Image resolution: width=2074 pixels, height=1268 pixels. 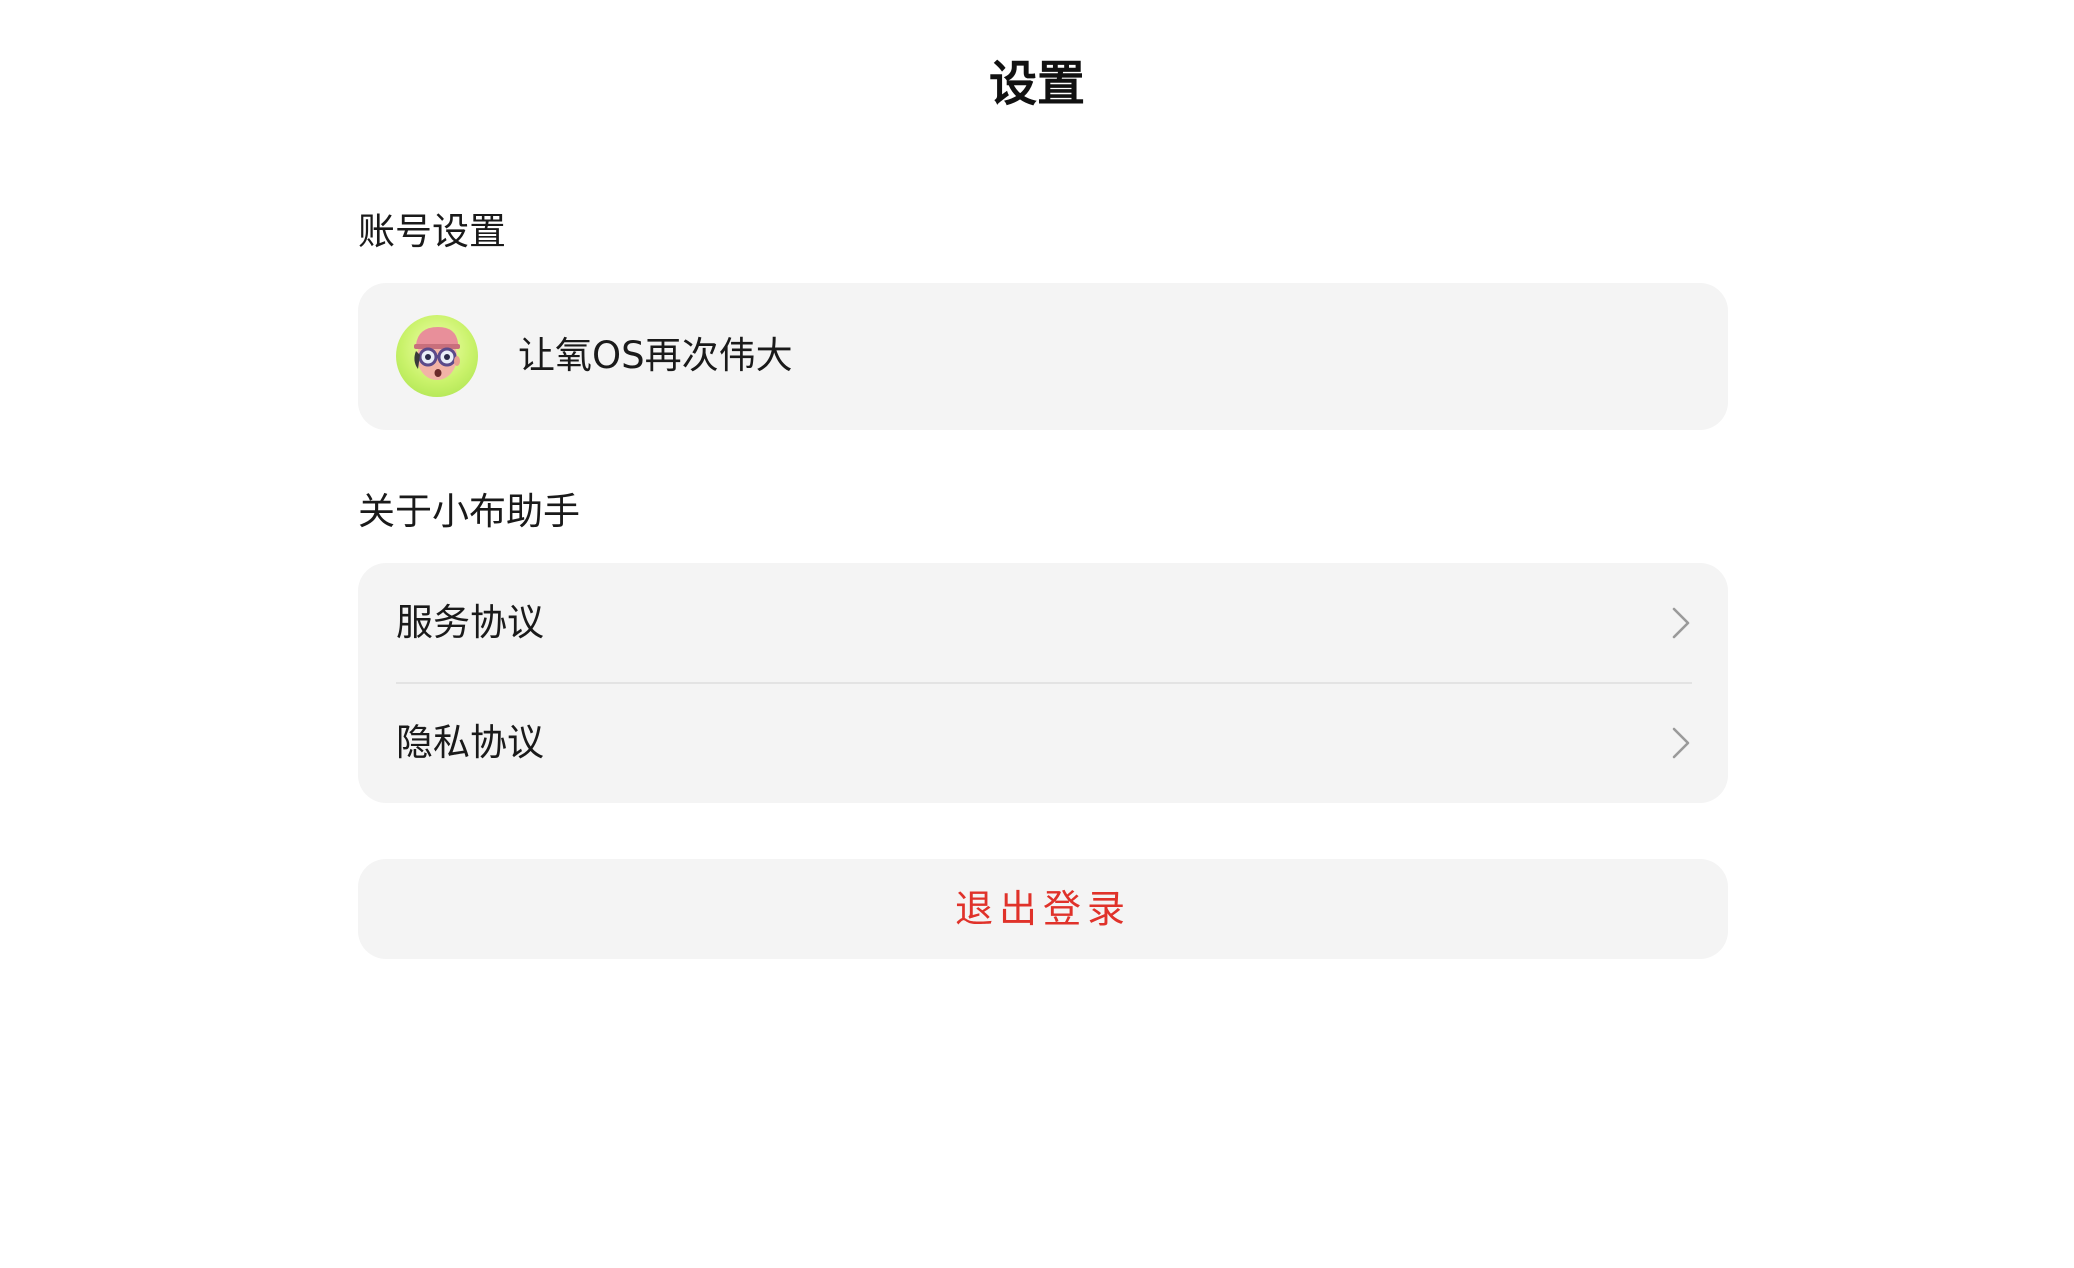 I want to click on logout-button: 退出登录, so click(x=1043, y=909).